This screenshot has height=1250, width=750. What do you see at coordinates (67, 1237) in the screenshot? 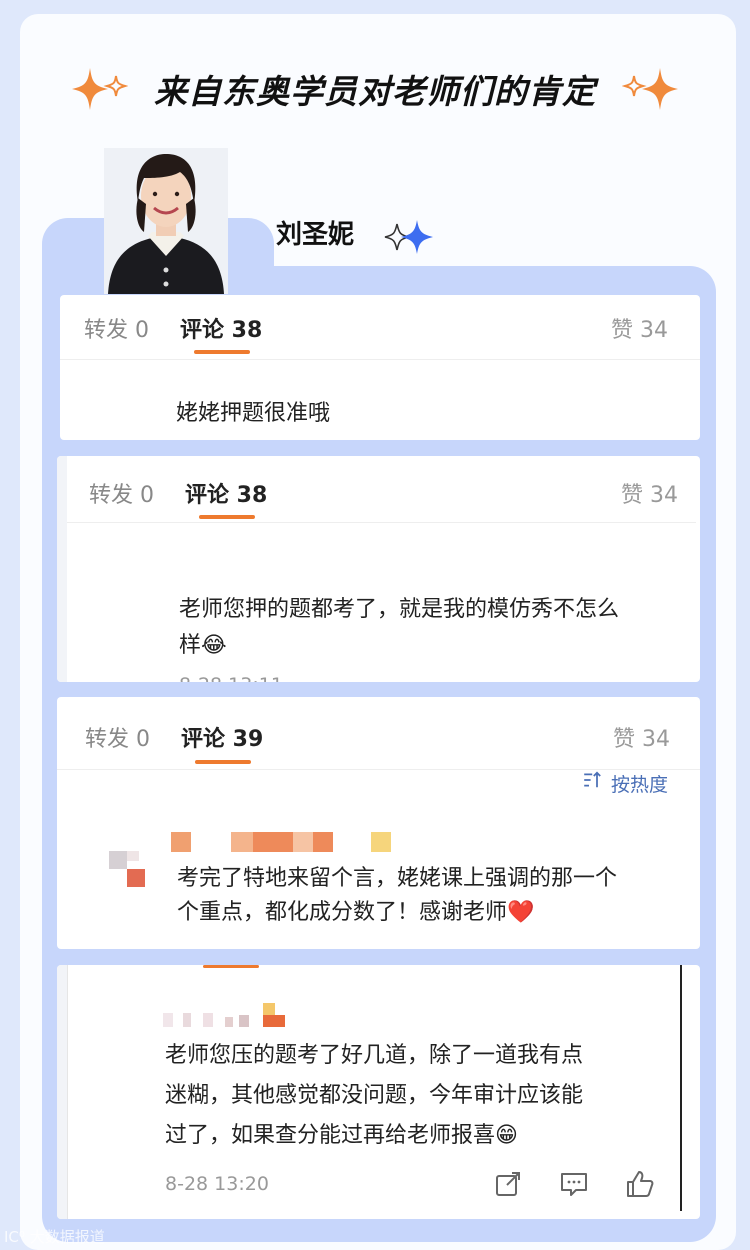
I see `watermark-text: 大数据报道` at bounding box center [67, 1237].